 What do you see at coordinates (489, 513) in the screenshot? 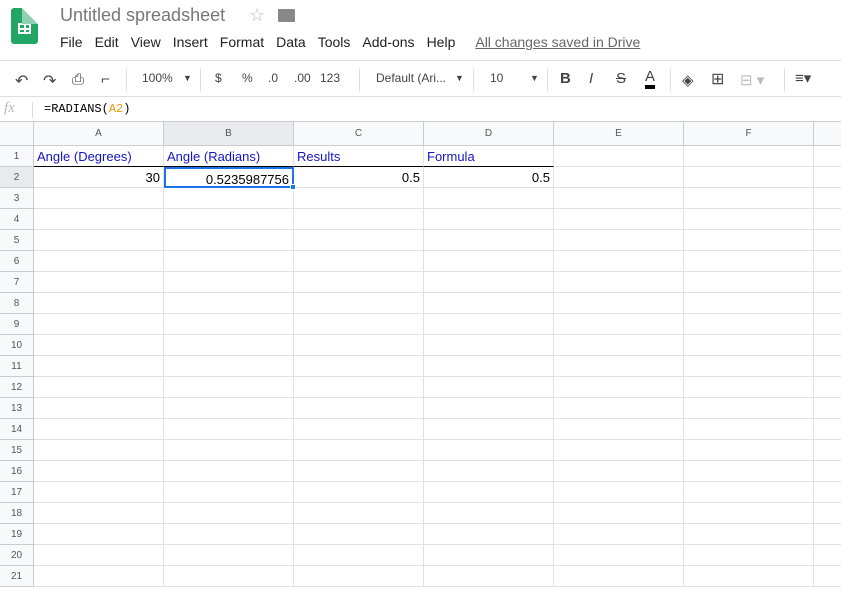
I see `cell-D18` at bounding box center [489, 513].